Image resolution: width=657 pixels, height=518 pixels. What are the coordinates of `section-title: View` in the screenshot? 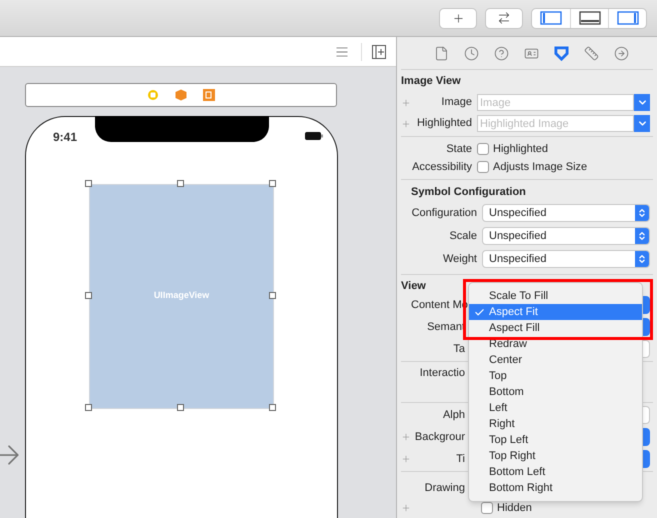 It's located at (414, 286).